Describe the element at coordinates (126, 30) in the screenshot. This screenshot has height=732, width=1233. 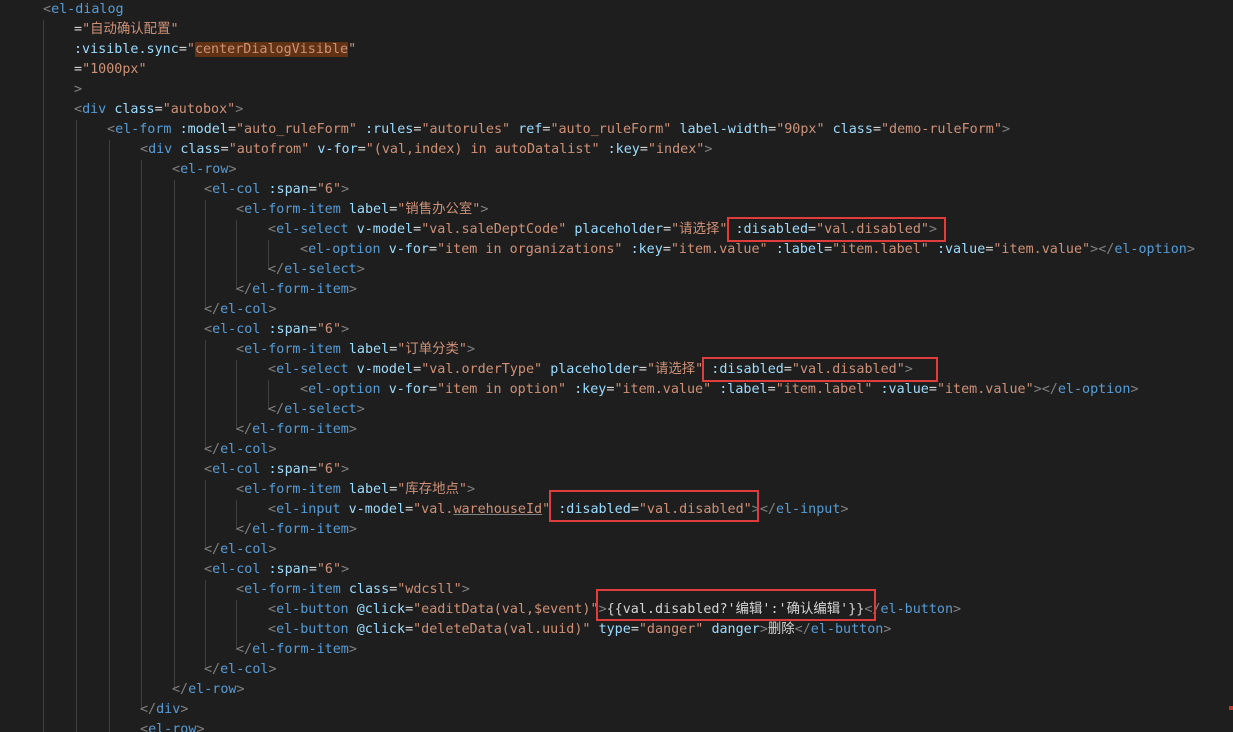
I see `code-line: ="自动确认配置"` at that location.